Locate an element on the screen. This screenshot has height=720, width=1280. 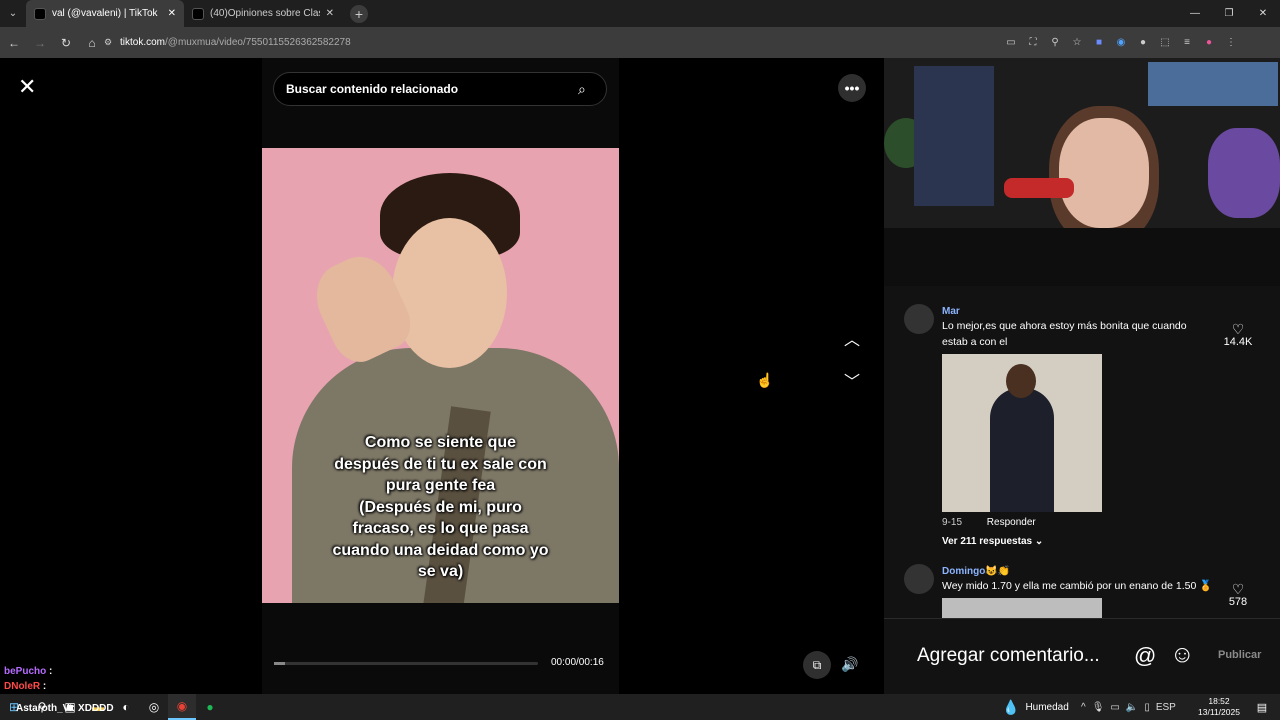
window-controls: — ❐ ✕ is located at coordinates (1229, 13).